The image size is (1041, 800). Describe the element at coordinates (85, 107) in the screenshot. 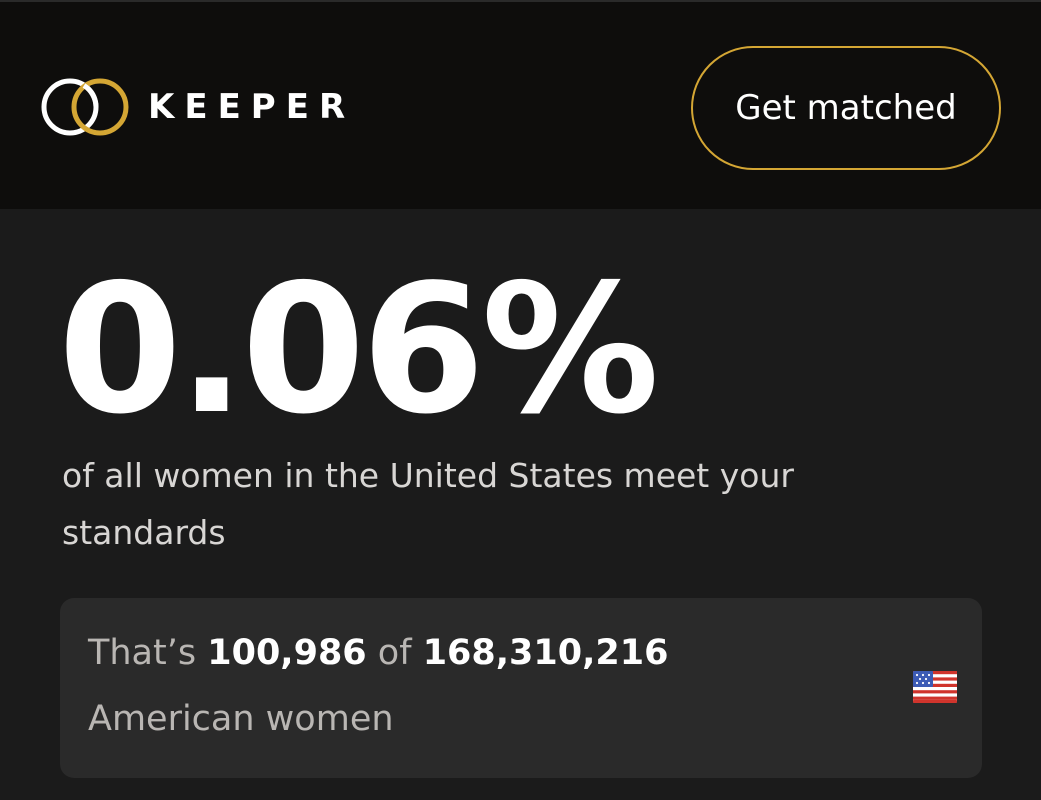

I see `interlocking-rings-icon` at that location.